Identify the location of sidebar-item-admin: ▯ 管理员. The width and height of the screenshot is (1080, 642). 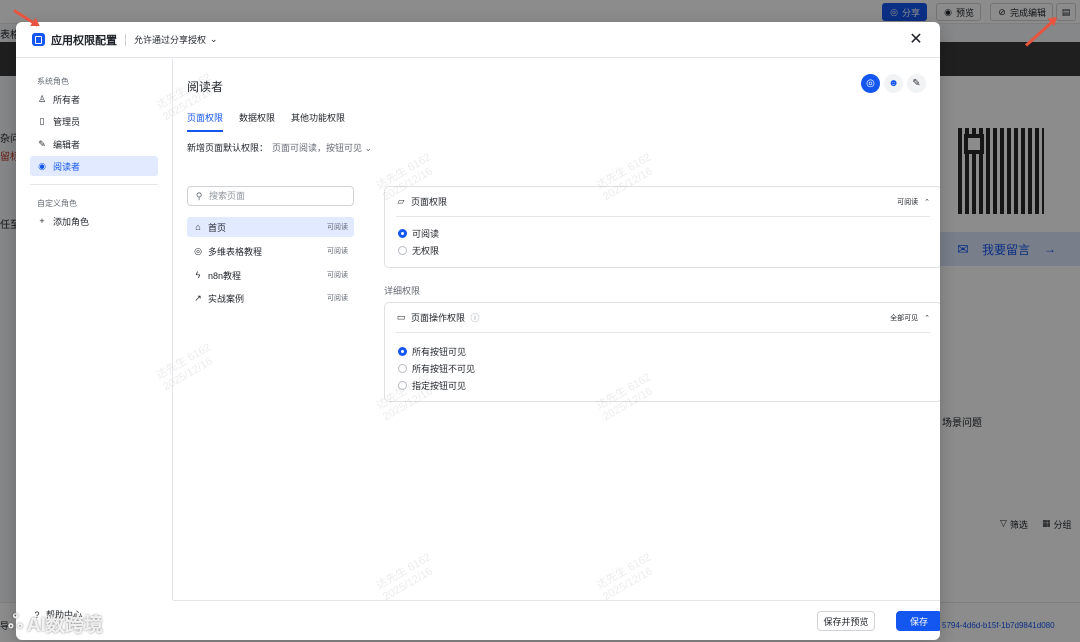
(94, 121).